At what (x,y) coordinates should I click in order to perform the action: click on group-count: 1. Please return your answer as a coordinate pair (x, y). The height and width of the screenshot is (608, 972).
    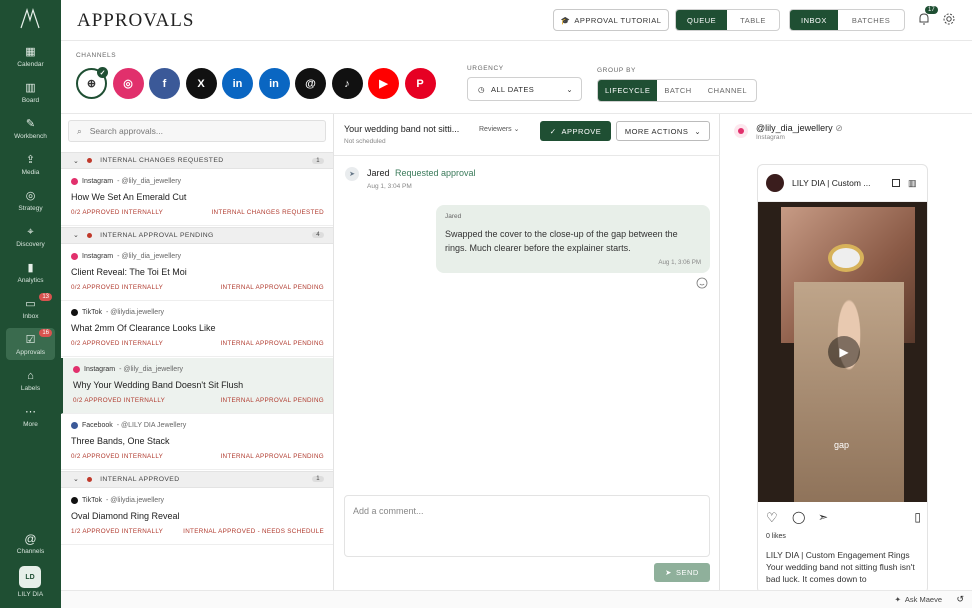
    Looking at the image, I should click on (318, 479).